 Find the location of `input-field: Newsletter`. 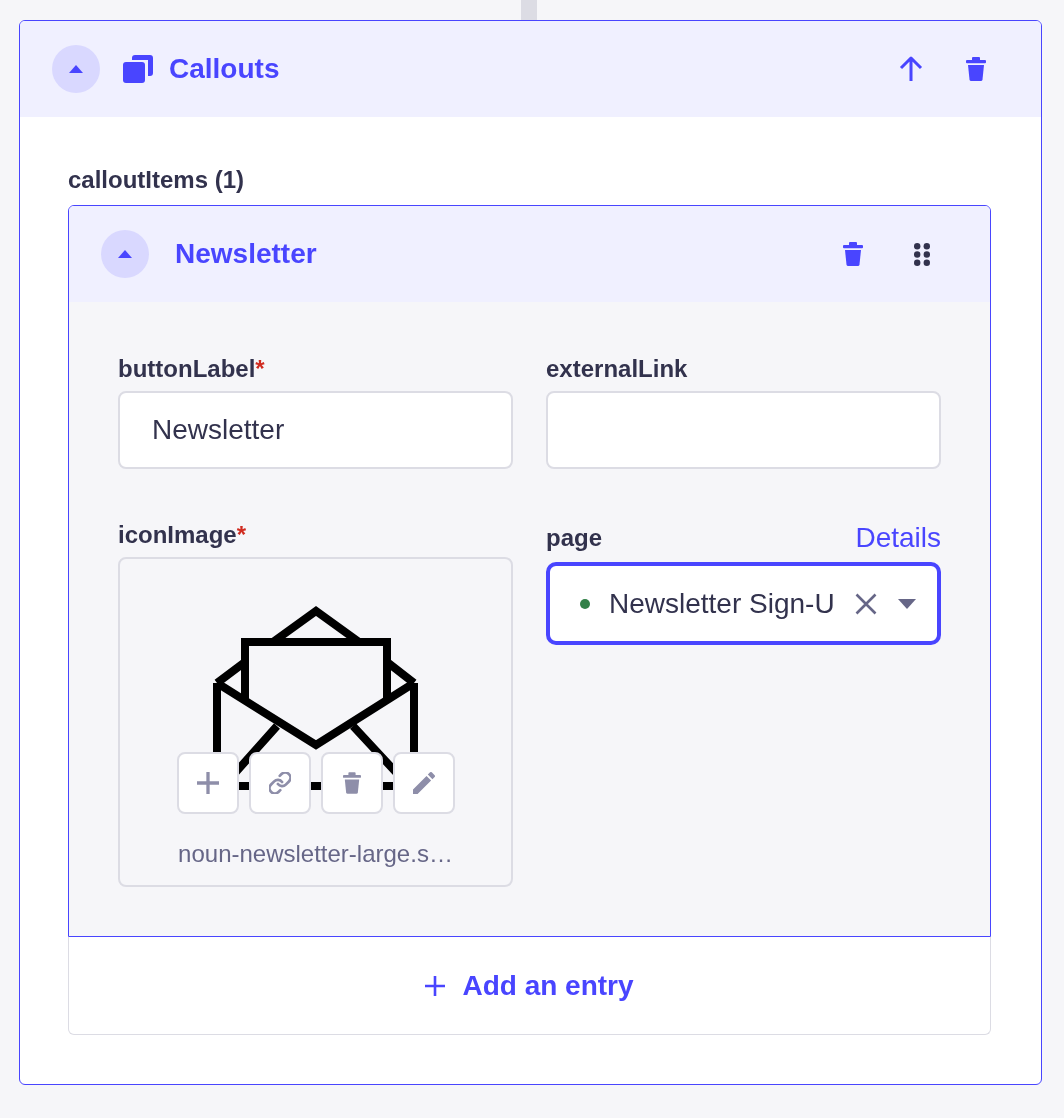

input-field: Newsletter is located at coordinates (315, 430).